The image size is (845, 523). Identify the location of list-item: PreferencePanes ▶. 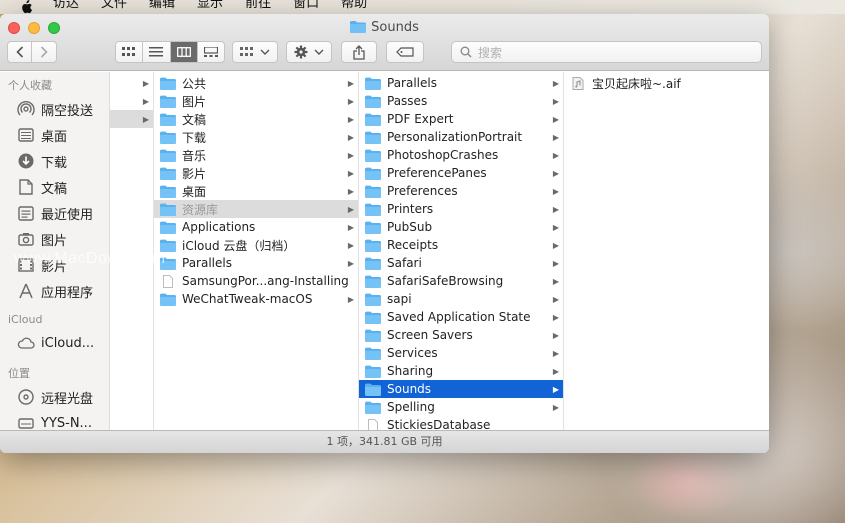
(461, 173).